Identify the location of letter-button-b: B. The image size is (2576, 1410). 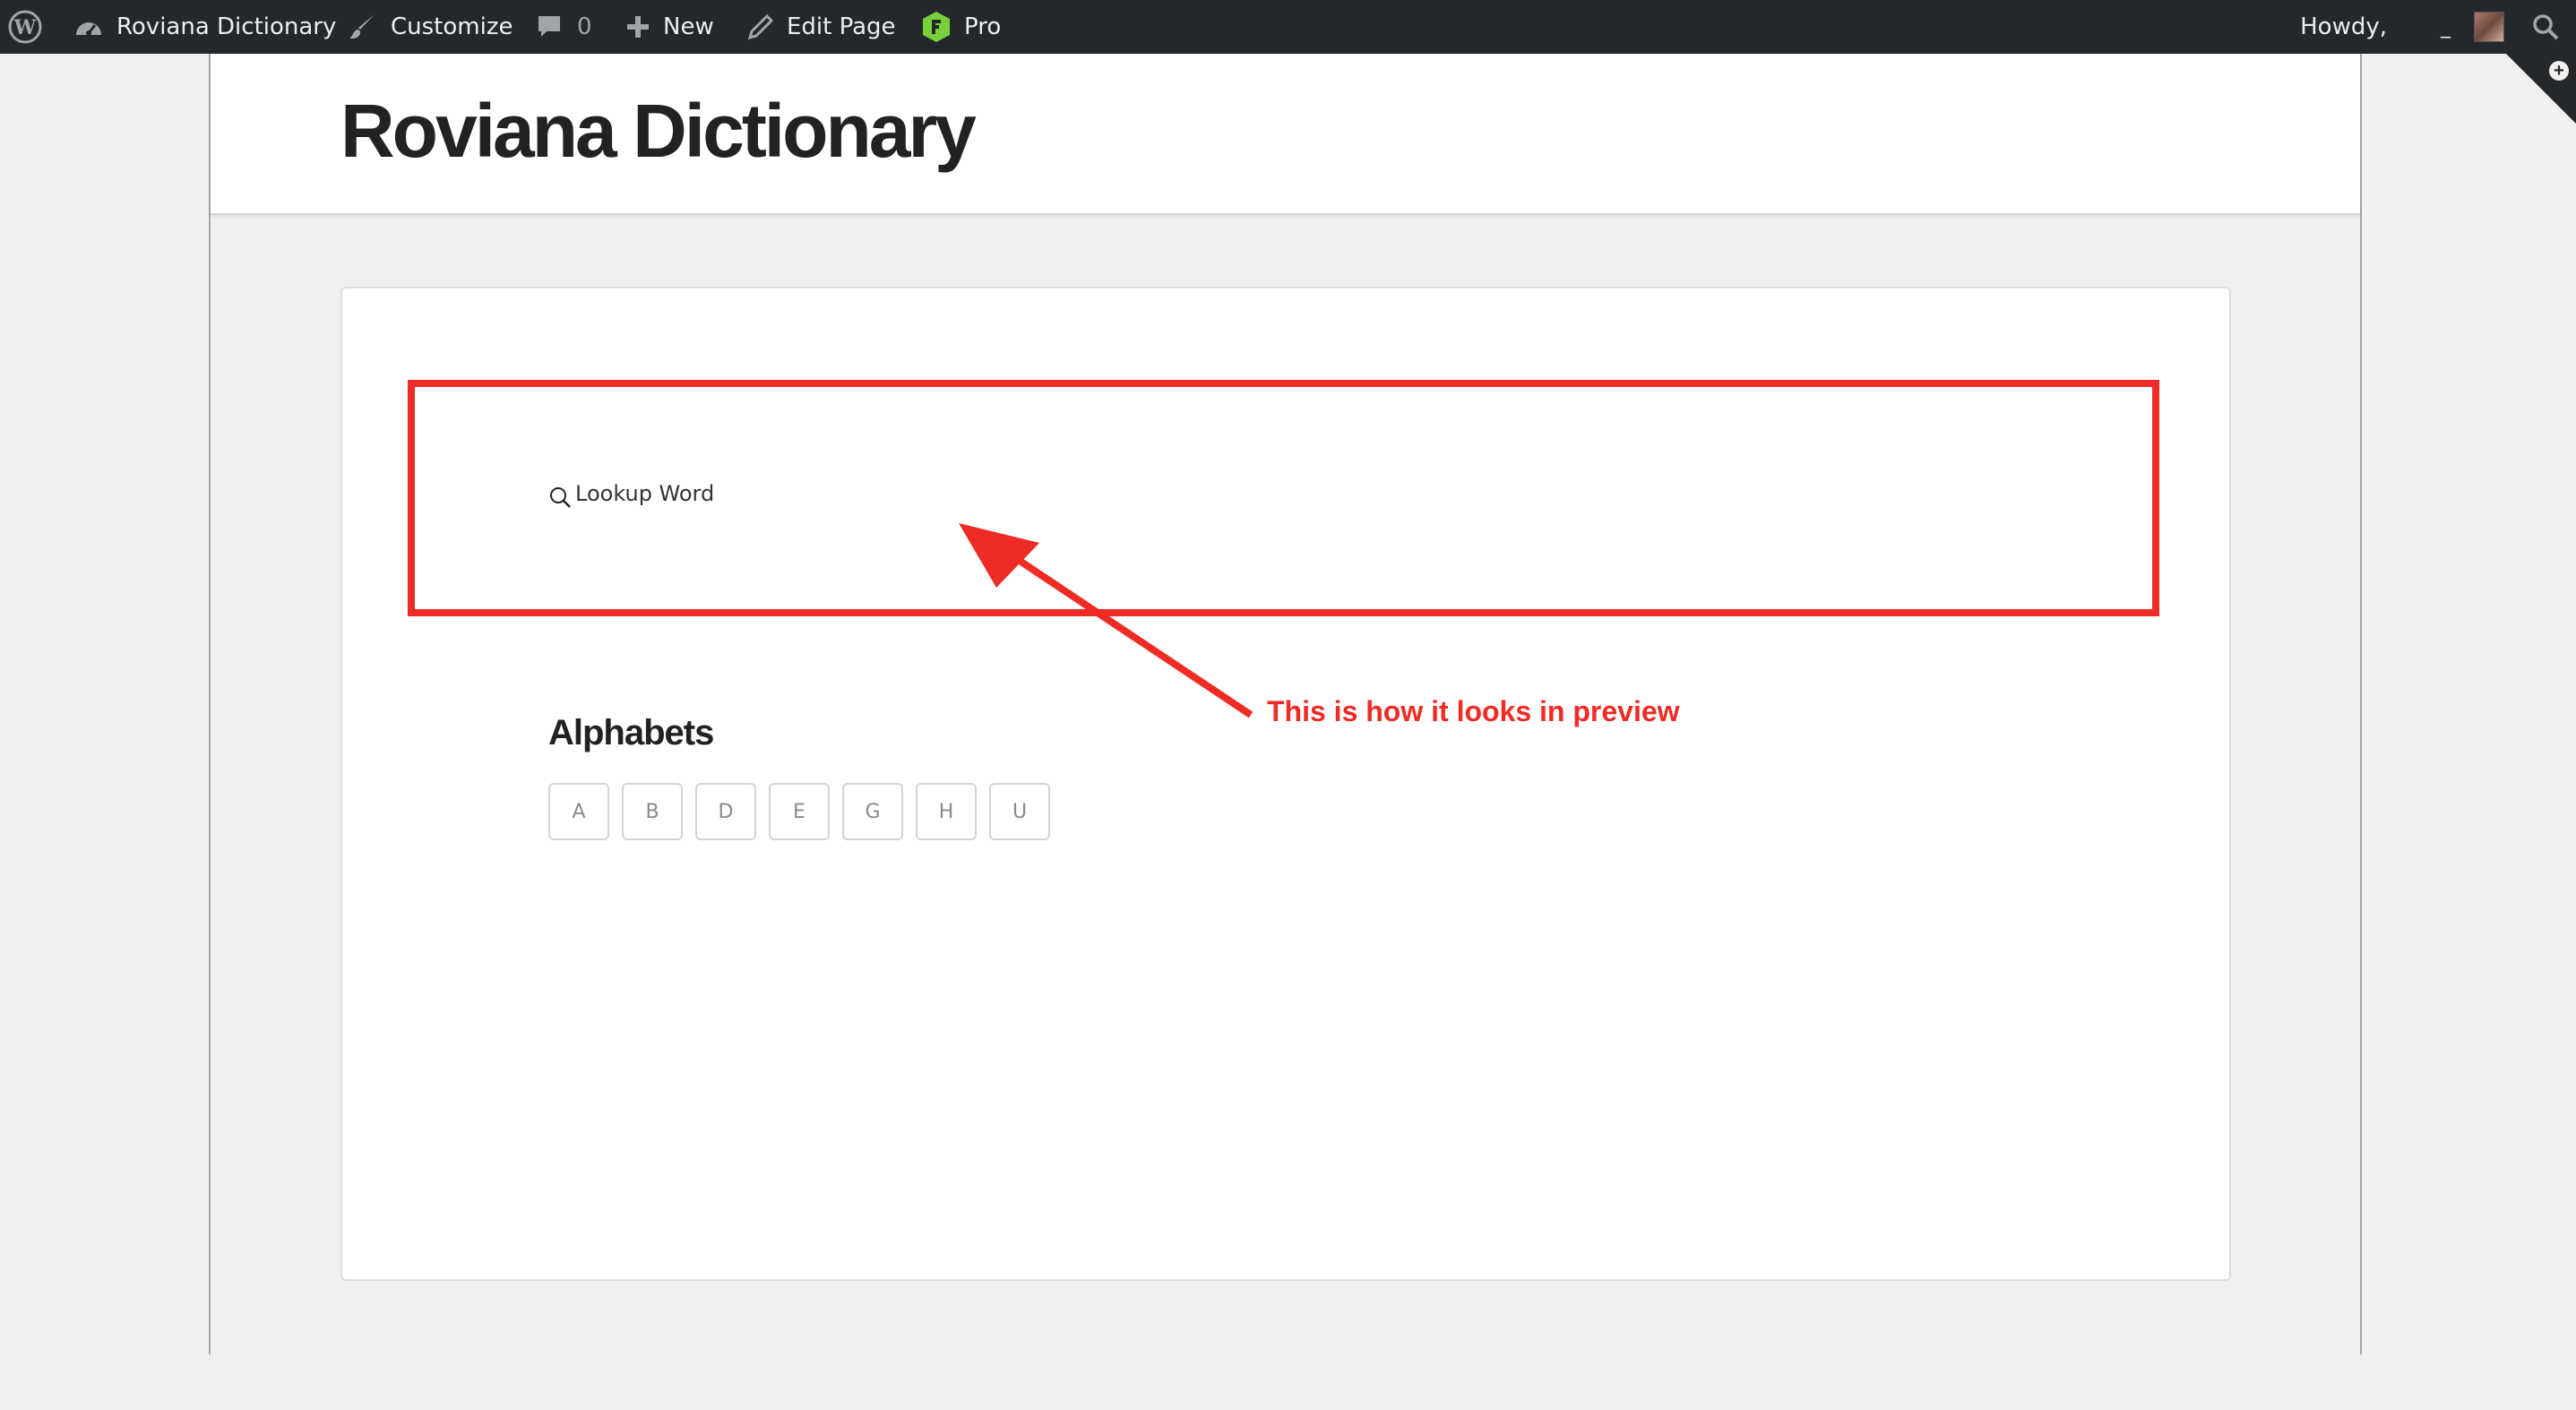
(652, 811).